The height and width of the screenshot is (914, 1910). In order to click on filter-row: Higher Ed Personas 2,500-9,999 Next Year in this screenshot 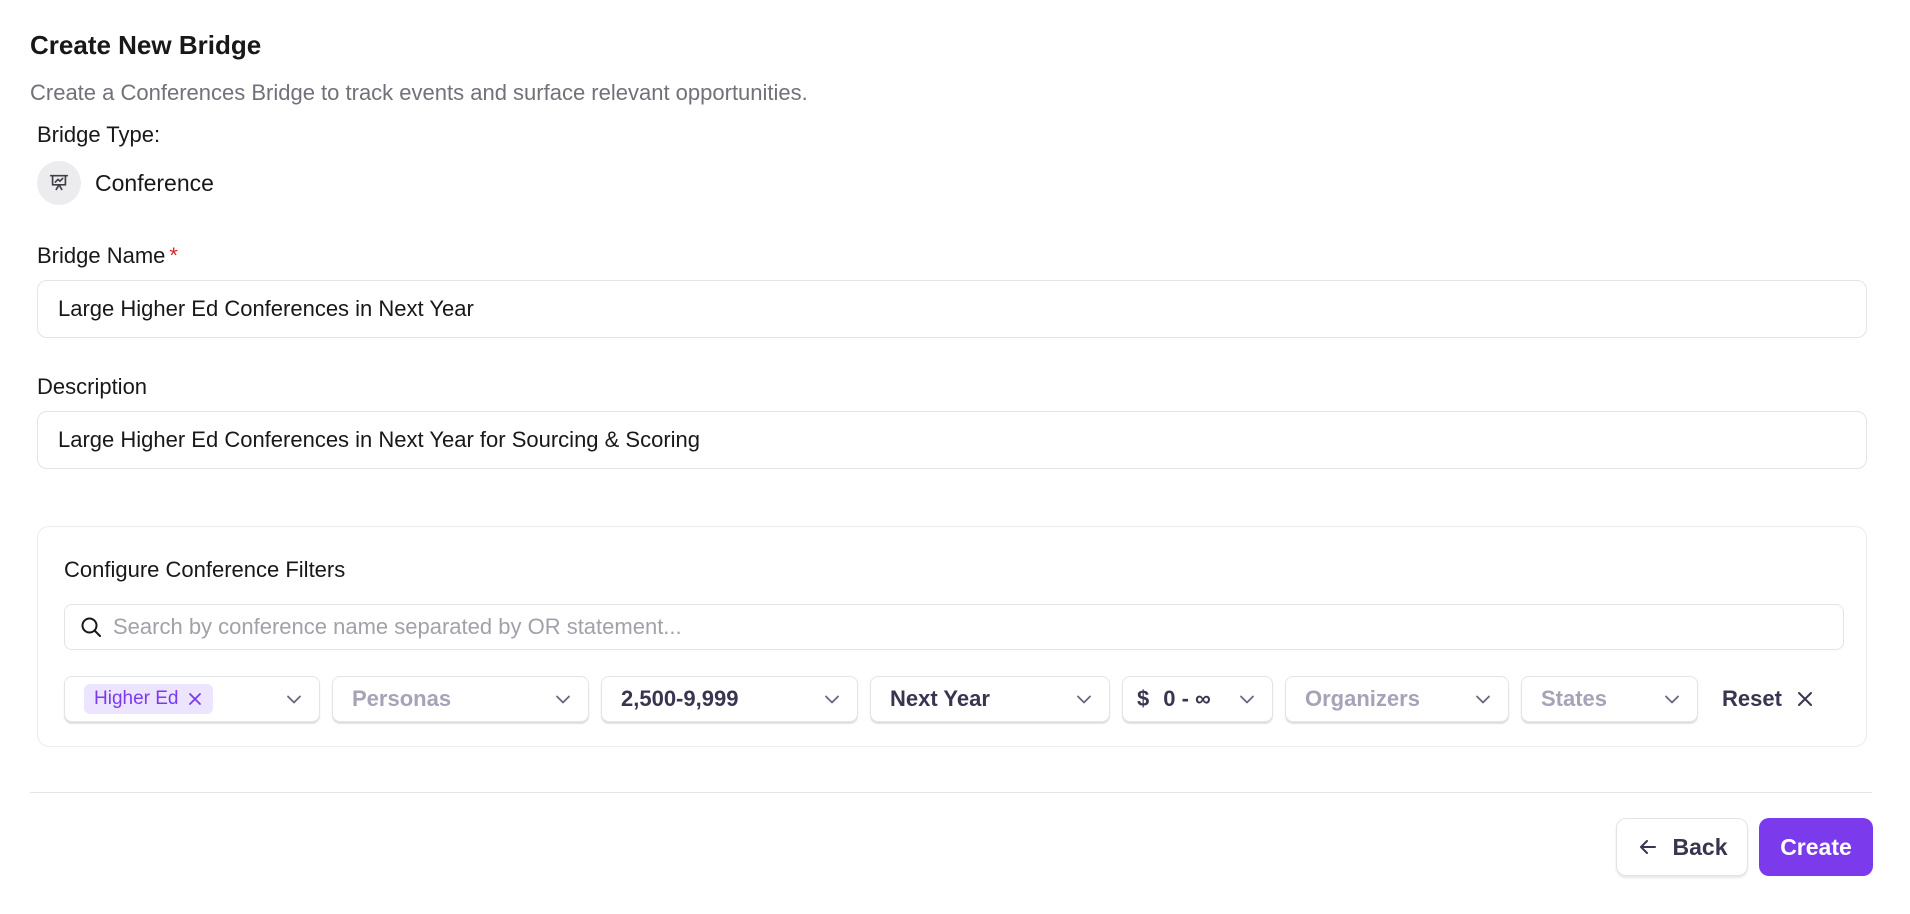, I will do `click(939, 699)`.